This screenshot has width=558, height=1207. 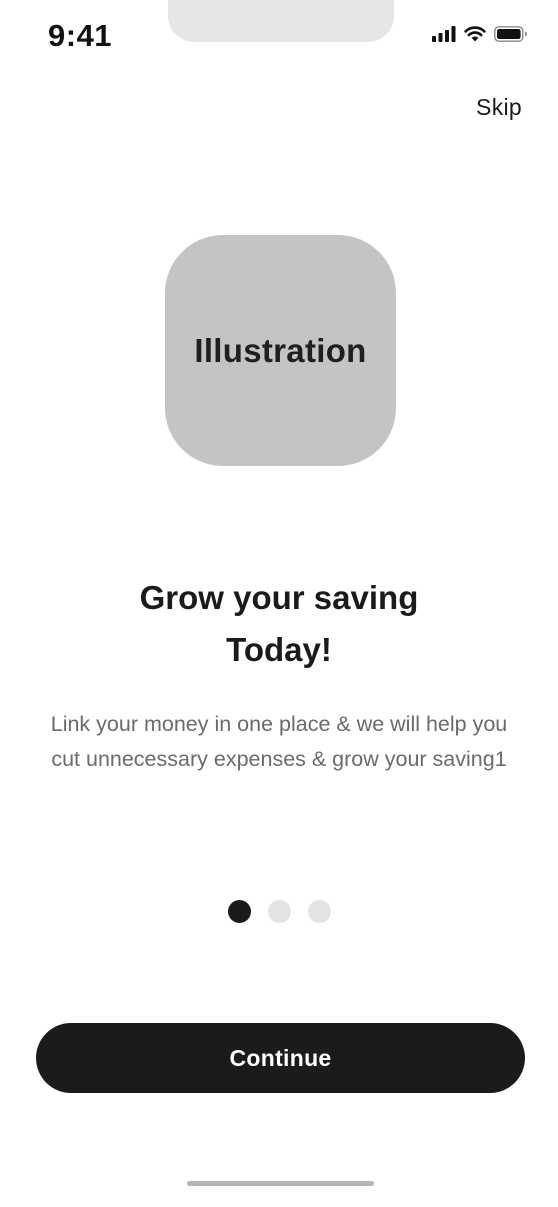 I want to click on device-notch, so click(x=281, y=21).